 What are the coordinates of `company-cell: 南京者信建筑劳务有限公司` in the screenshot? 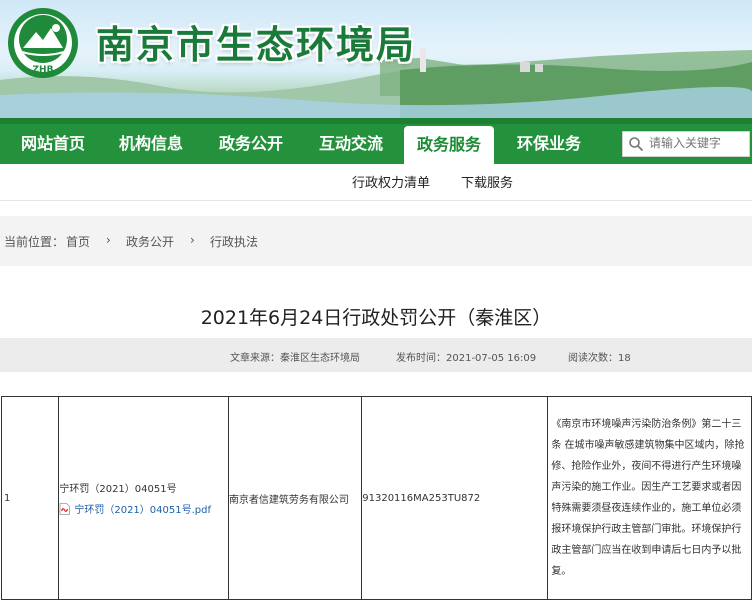 It's located at (295, 498).